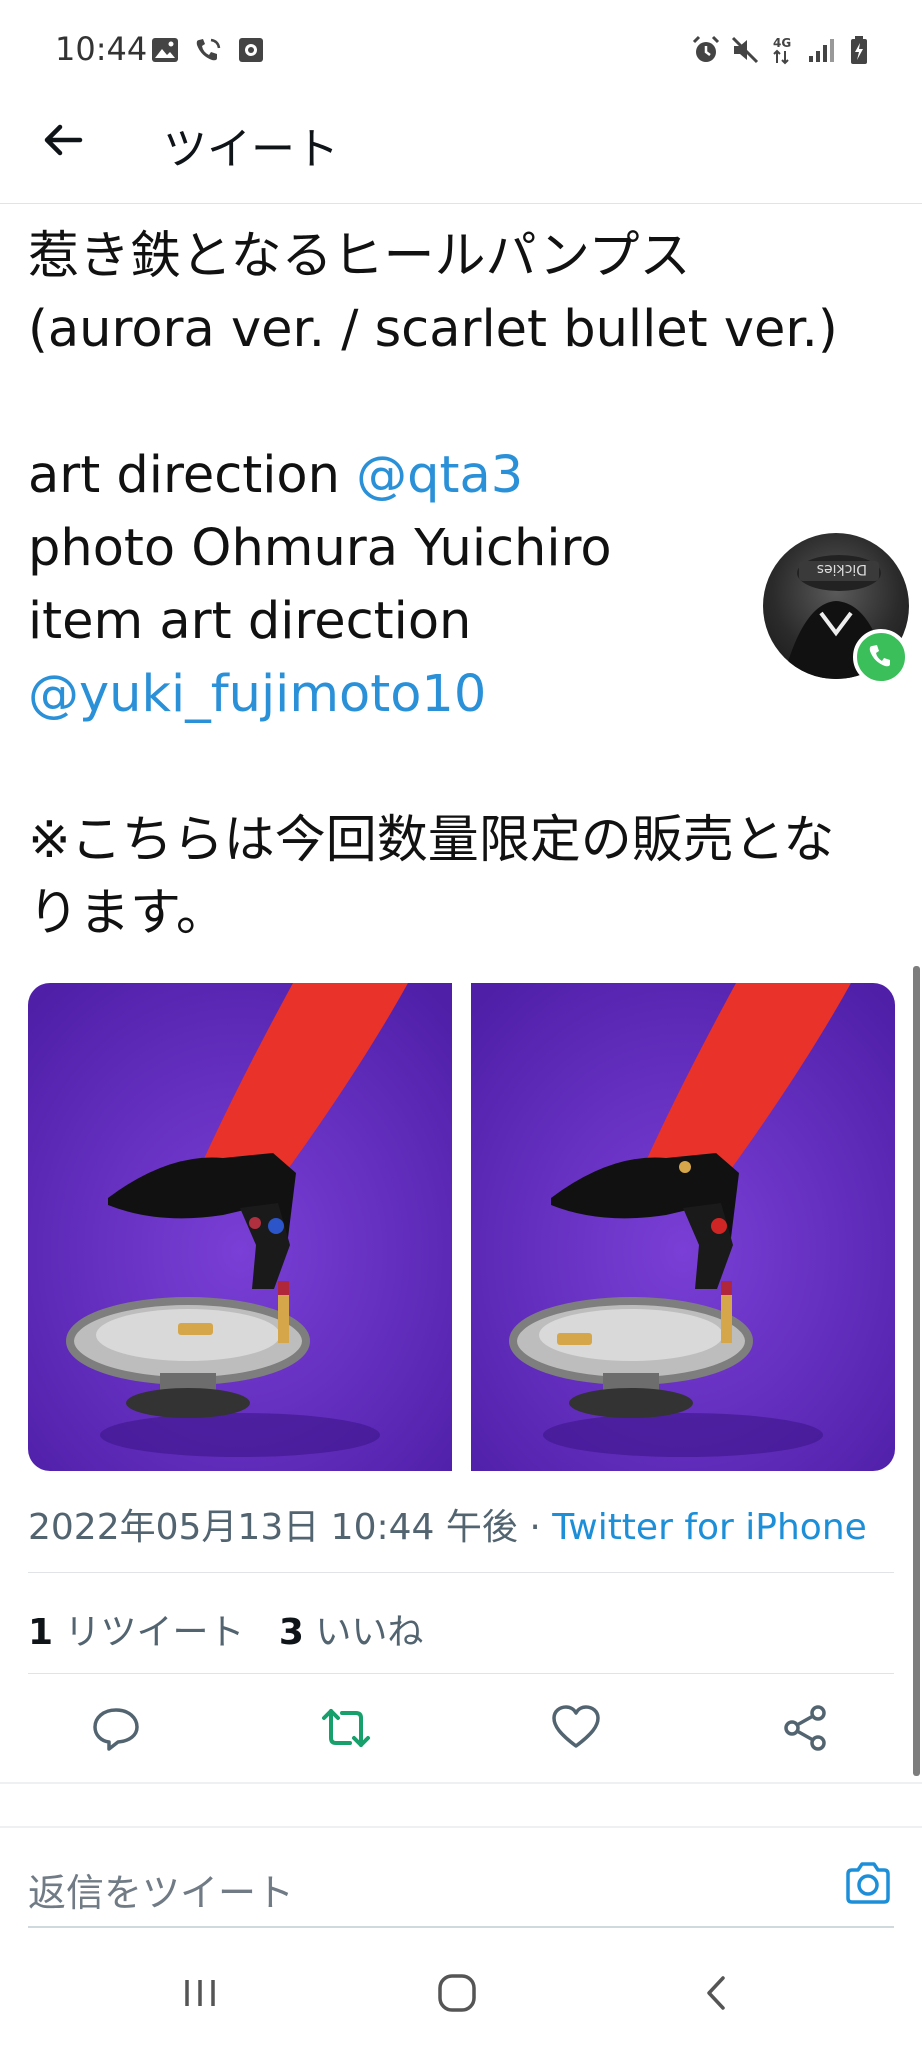 The image size is (922, 2048). Describe the element at coordinates (868, 1883) in the screenshot. I see `camera-icon` at that location.